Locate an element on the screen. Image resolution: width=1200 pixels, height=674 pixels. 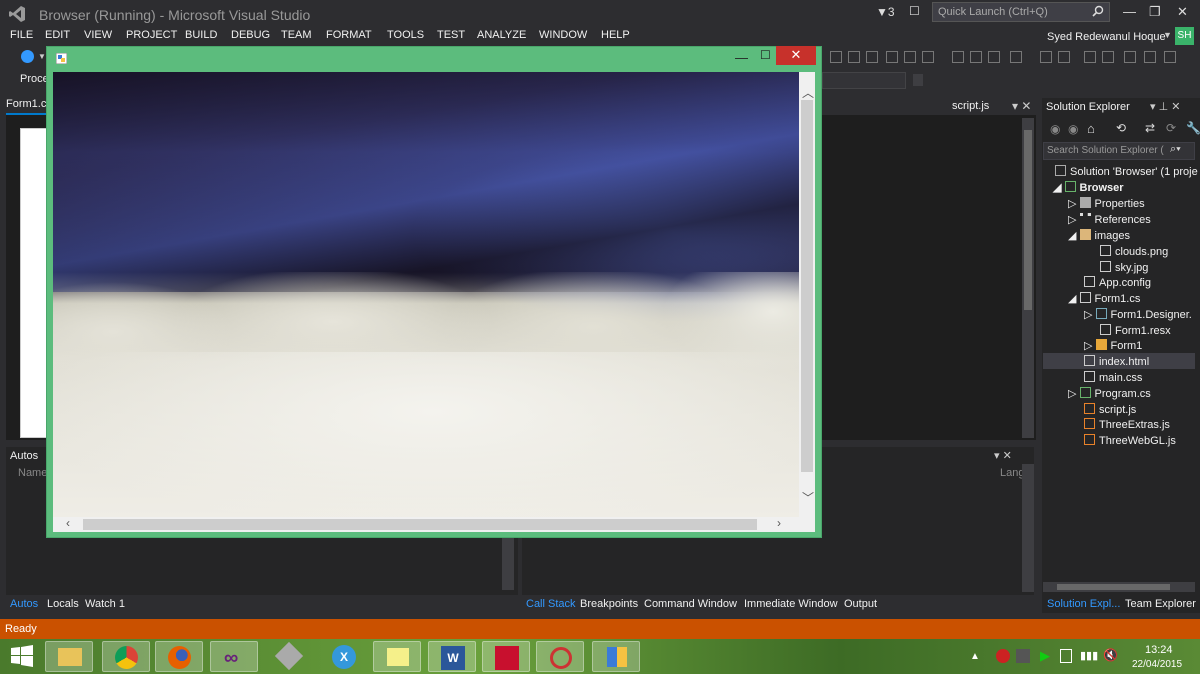
avatar: SH is located at coordinates (1184, 36).